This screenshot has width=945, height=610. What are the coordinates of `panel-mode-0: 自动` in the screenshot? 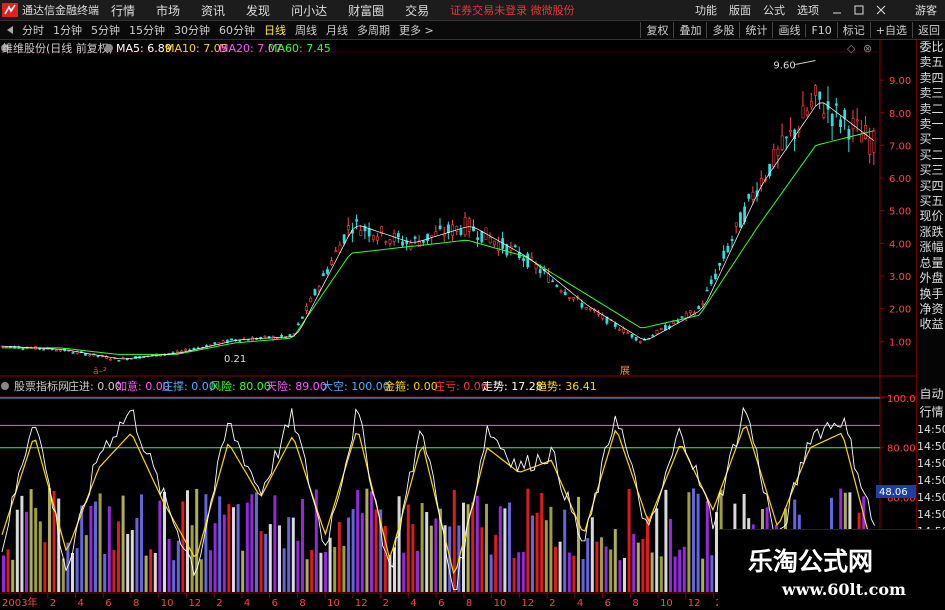 It's located at (931, 394).